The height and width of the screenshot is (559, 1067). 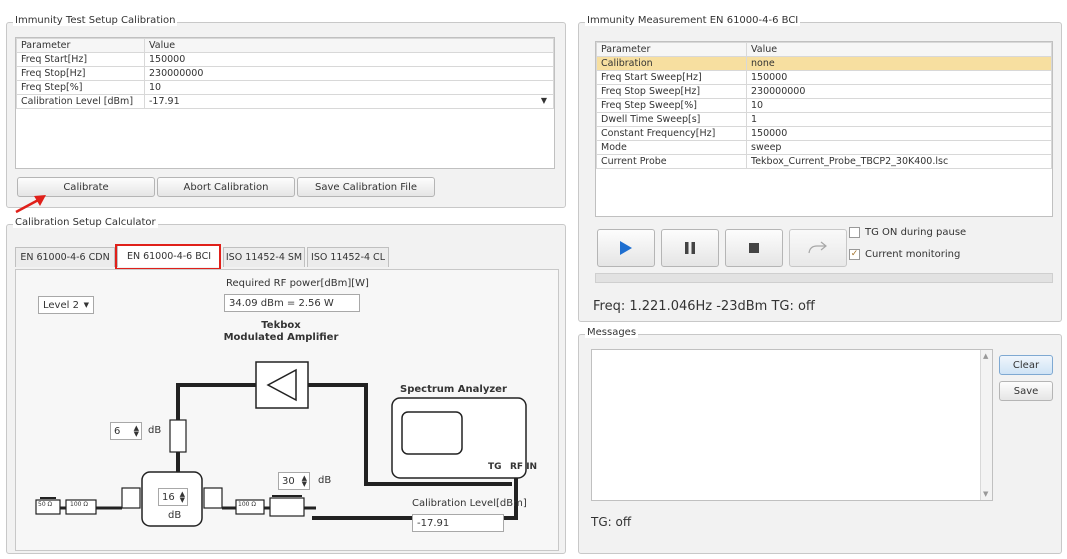 I want to click on attenuator-2-stepper: 30 ▲ ▼, so click(x=294, y=481).